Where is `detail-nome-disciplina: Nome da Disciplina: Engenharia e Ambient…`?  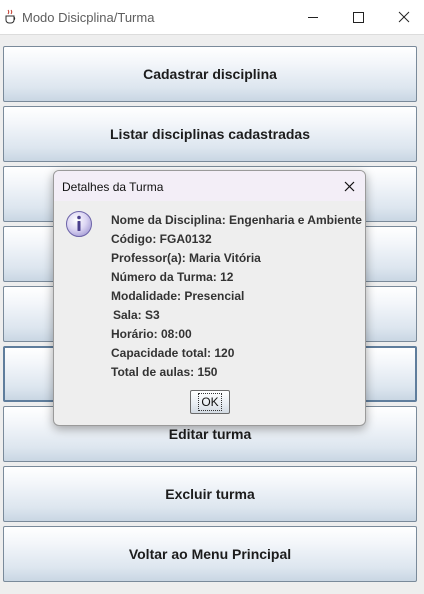 detail-nome-disciplina: Nome da Disciplina: Engenharia e Ambient… is located at coordinates (236, 220).